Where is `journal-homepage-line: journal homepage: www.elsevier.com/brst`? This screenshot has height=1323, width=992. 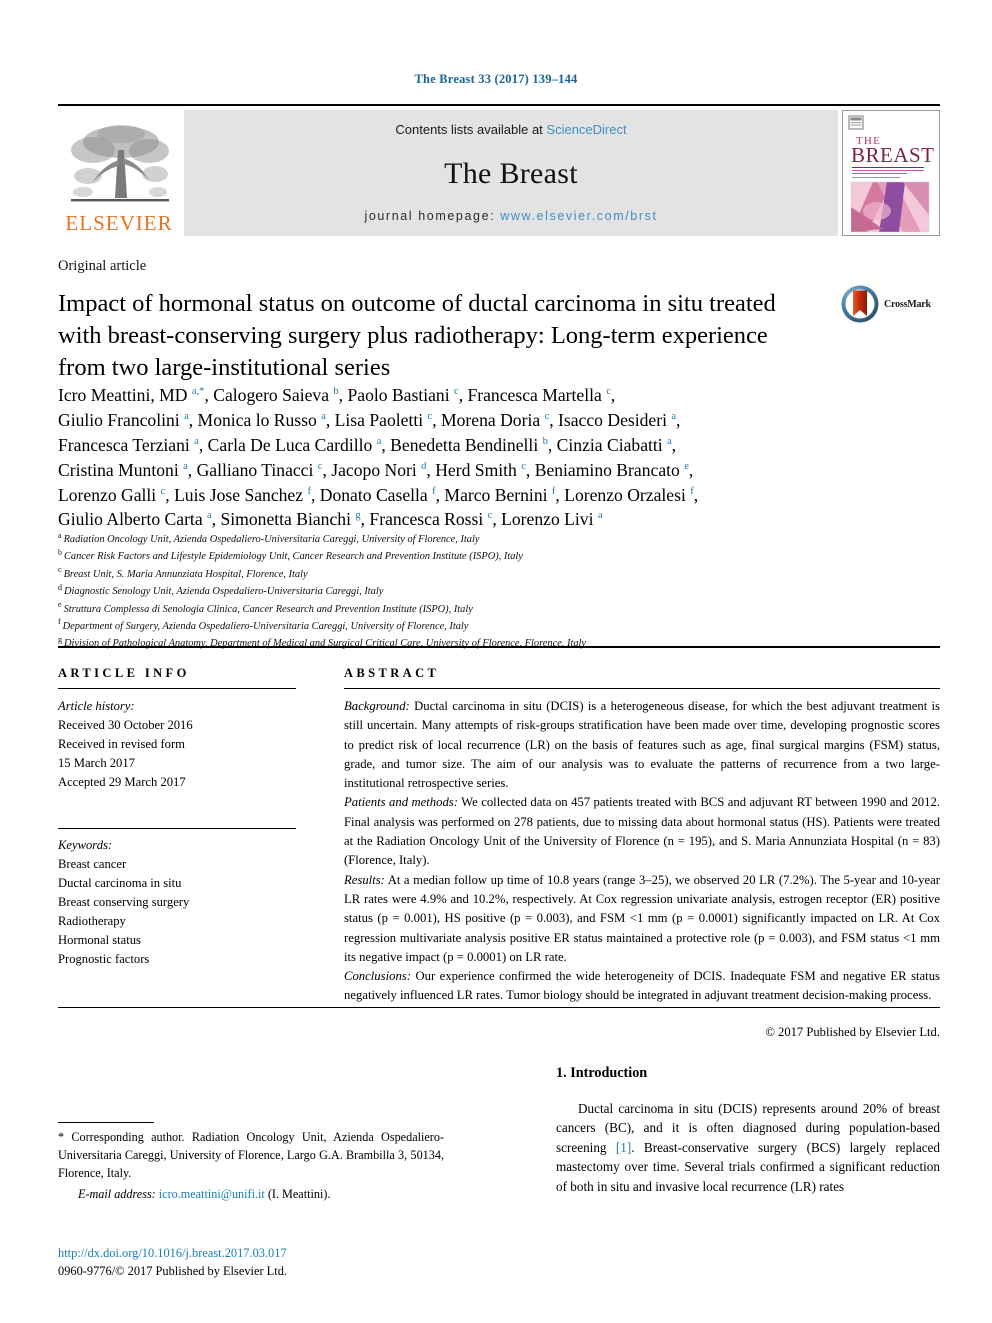
journal-homepage-line: journal homepage: www.elsevier.com/brst is located at coordinates (510, 216).